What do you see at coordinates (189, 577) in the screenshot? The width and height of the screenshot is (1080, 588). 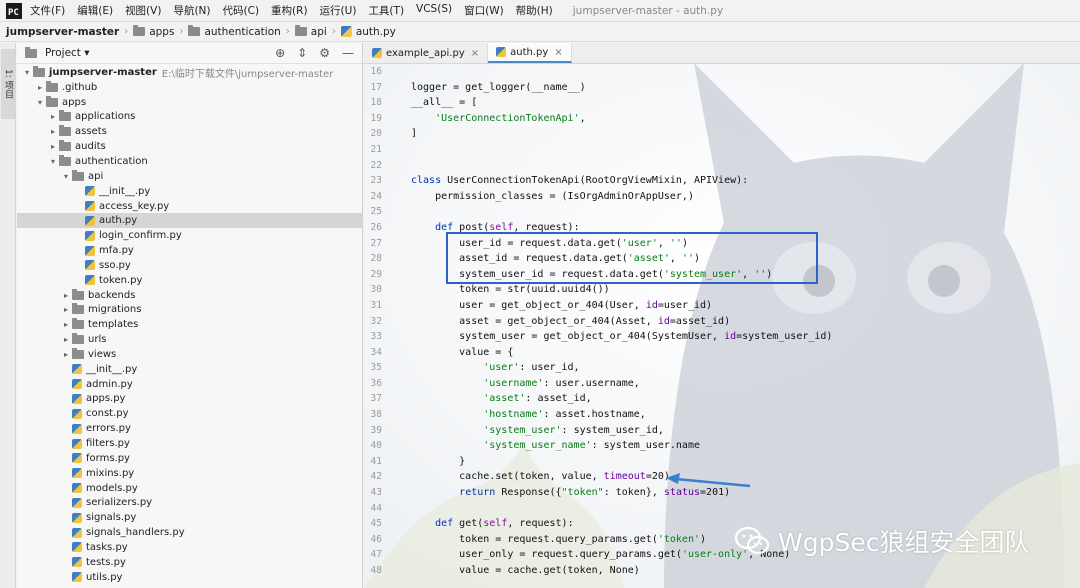 I see `tree-file: utils.py` at bounding box center [189, 577].